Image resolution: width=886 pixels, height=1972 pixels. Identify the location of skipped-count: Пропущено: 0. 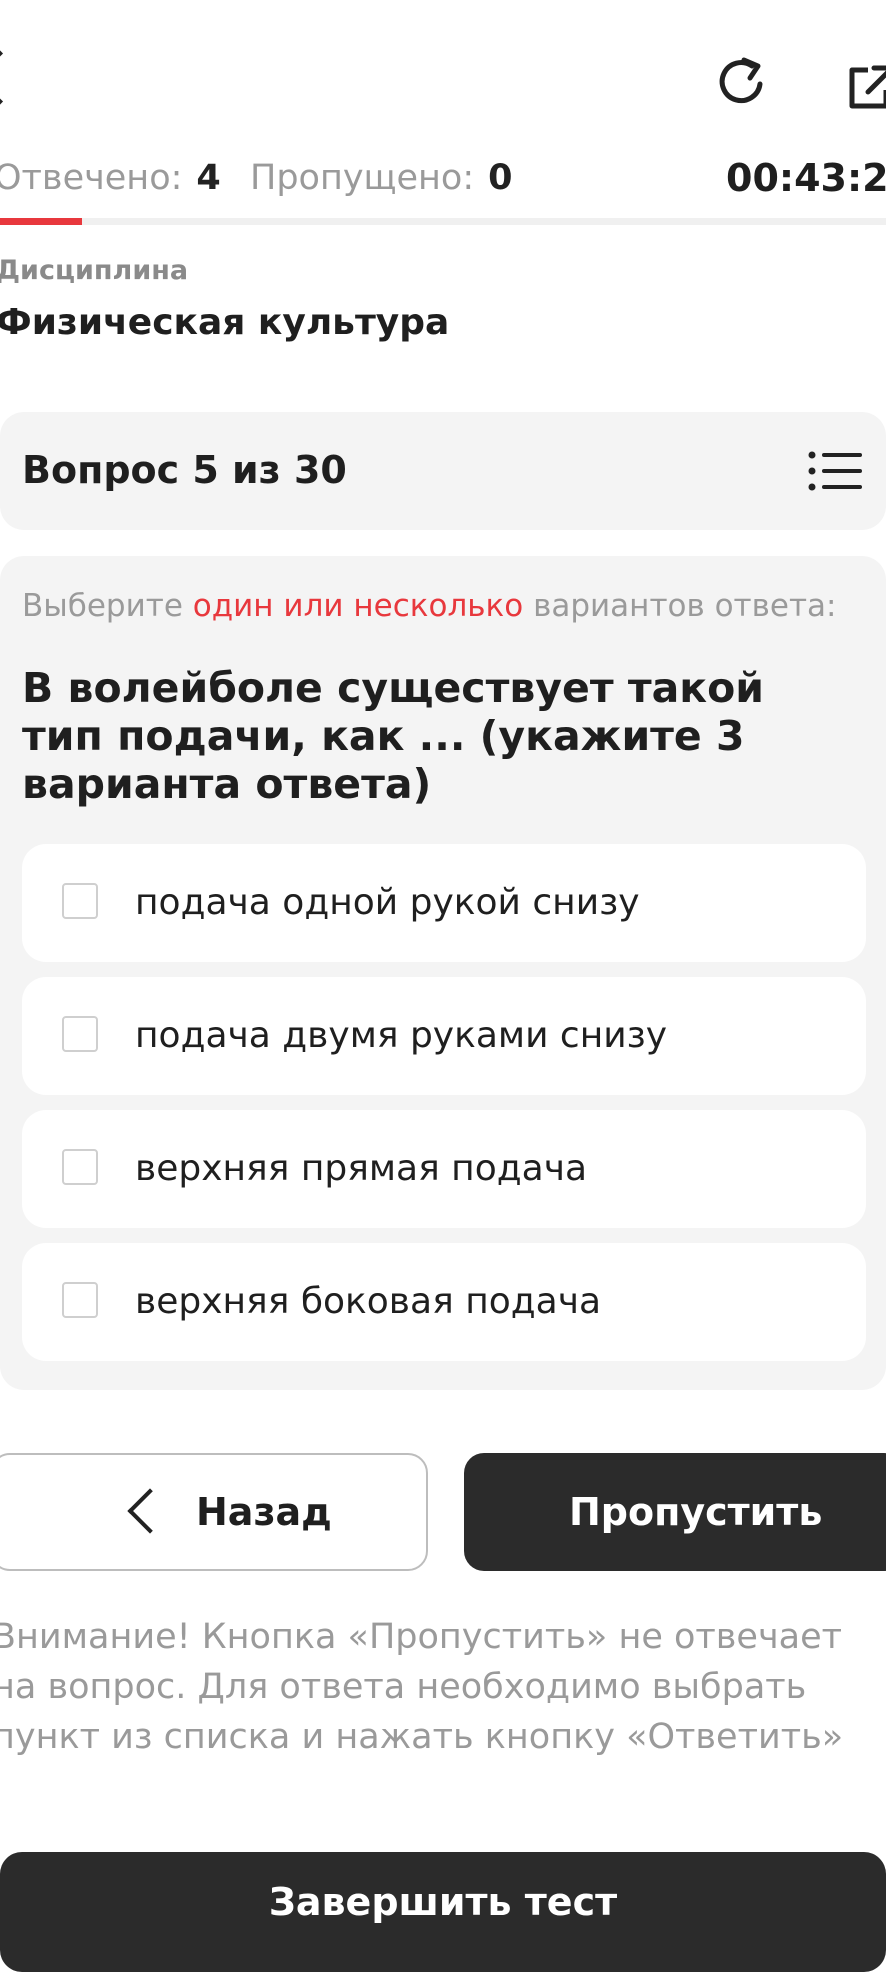
(381, 178).